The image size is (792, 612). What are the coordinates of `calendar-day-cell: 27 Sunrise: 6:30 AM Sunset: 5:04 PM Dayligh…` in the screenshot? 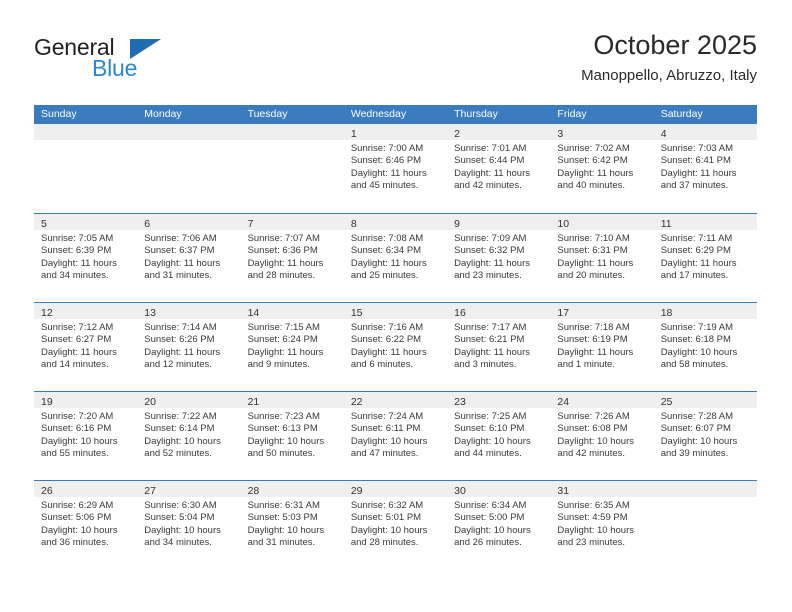 It's located at (189, 525).